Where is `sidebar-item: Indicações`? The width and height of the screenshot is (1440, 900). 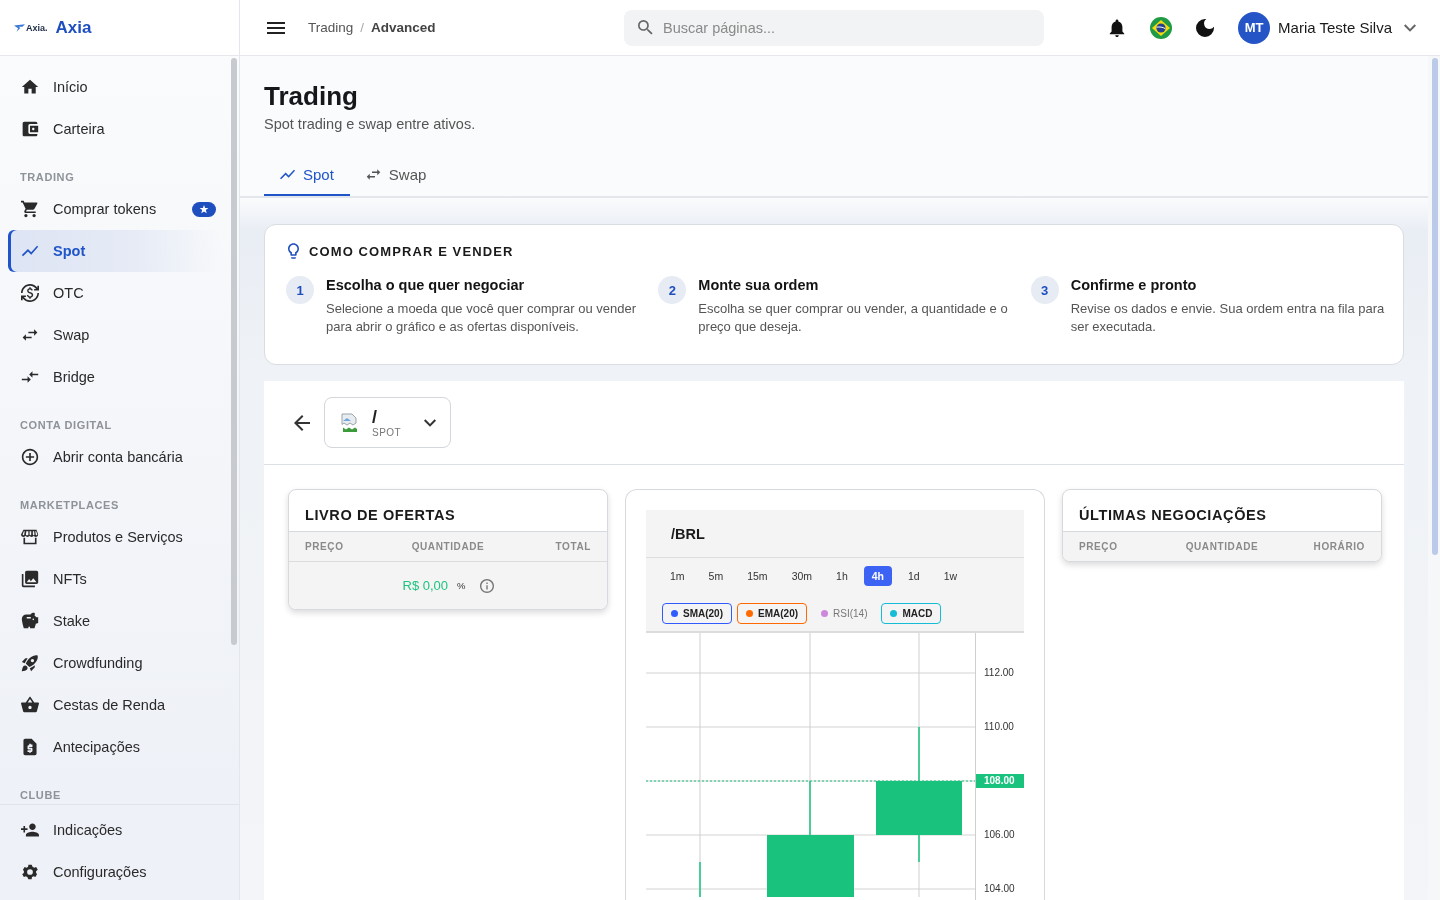 sidebar-item: Indicações is located at coordinates (114, 830).